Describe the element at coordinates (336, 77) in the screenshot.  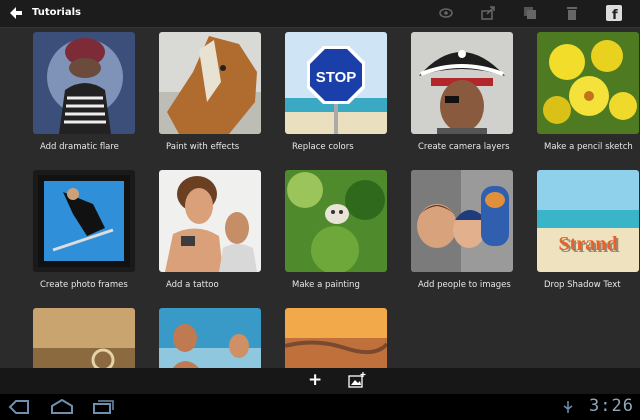
I see `svg-text: STOP` at that location.